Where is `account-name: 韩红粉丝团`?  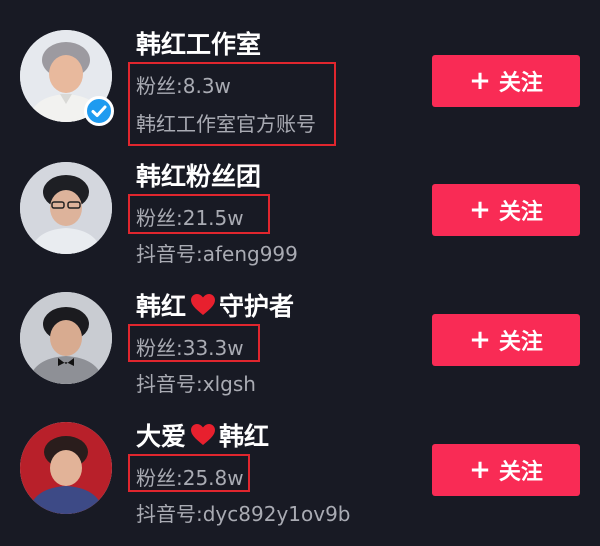
account-name: 韩红粉丝团 is located at coordinates (198, 175).